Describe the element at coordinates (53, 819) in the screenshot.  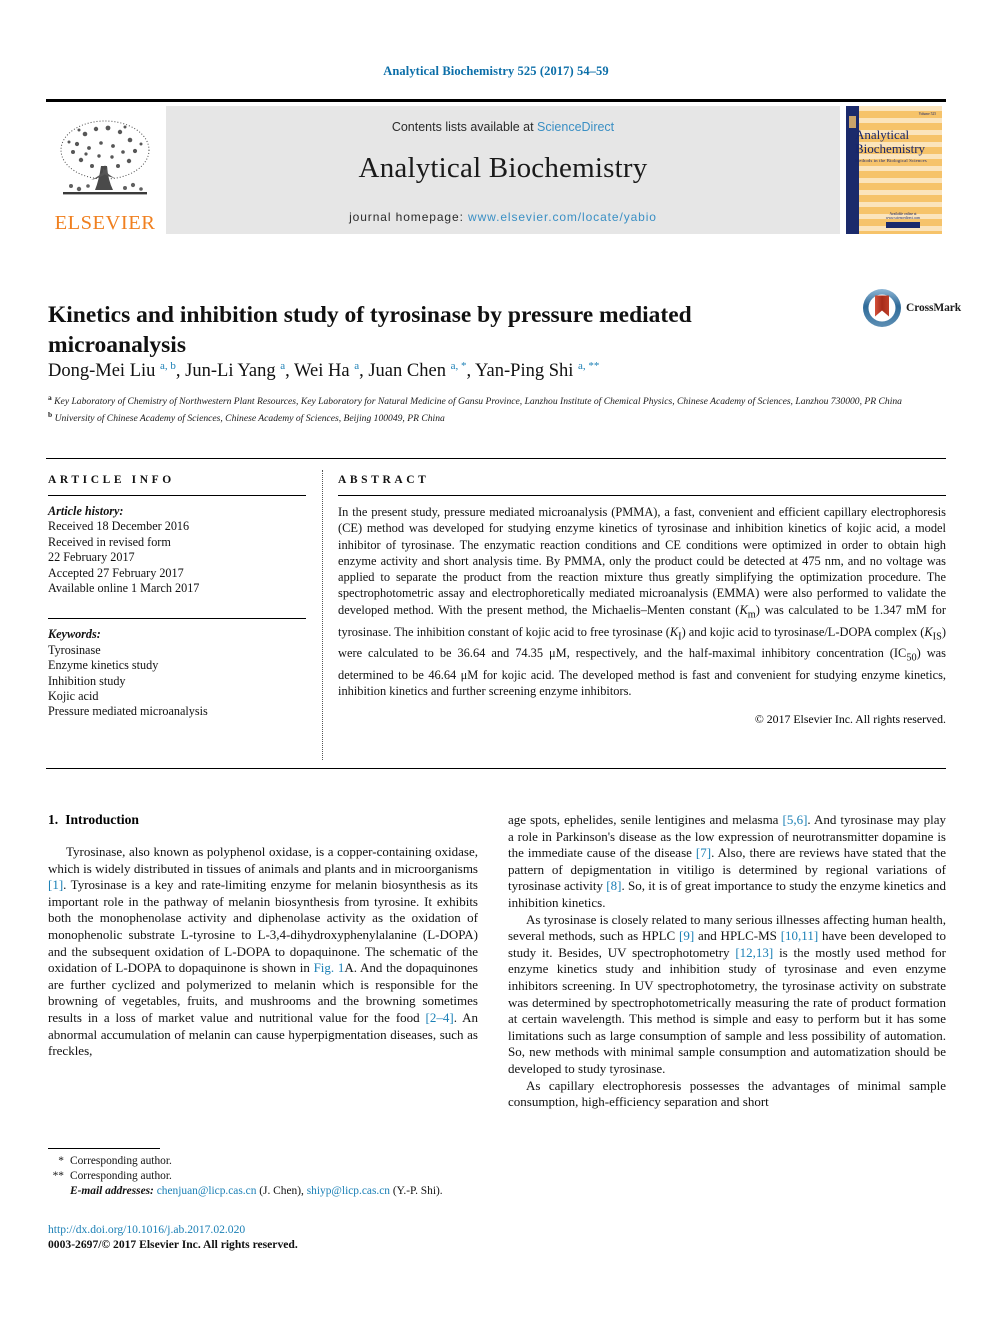
I see `section-number: 1.` at that location.